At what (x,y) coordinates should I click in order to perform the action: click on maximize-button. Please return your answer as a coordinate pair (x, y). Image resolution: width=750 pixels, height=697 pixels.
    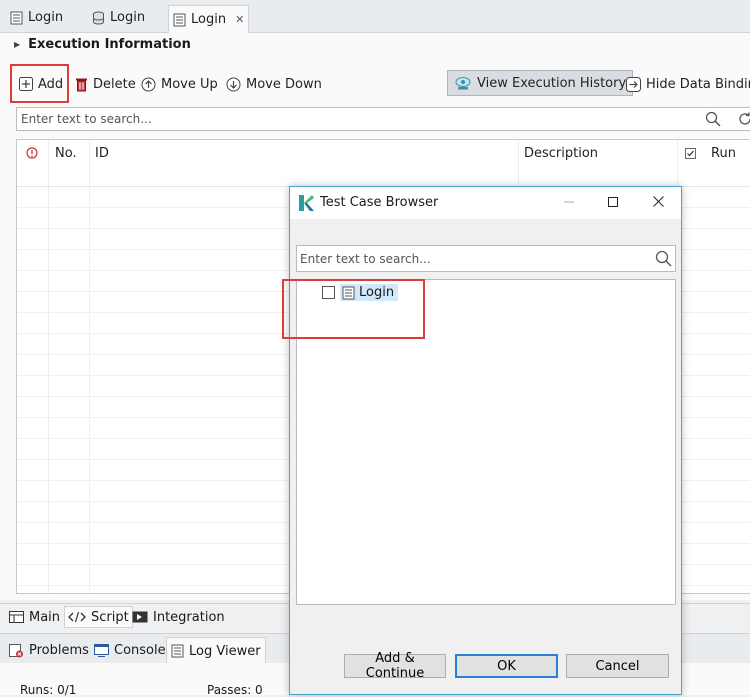
    Looking at the image, I should click on (613, 203).